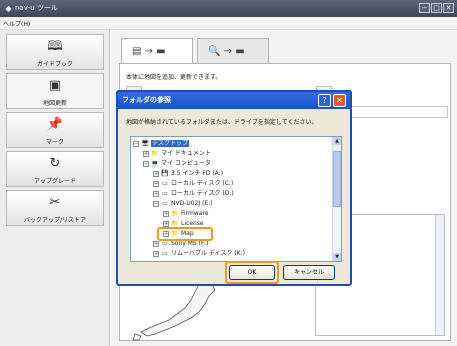 Image resolution: width=457 pixels, height=346 pixels. I want to click on tree-node-label: NVD-U02J (E:), so click(192, 203).